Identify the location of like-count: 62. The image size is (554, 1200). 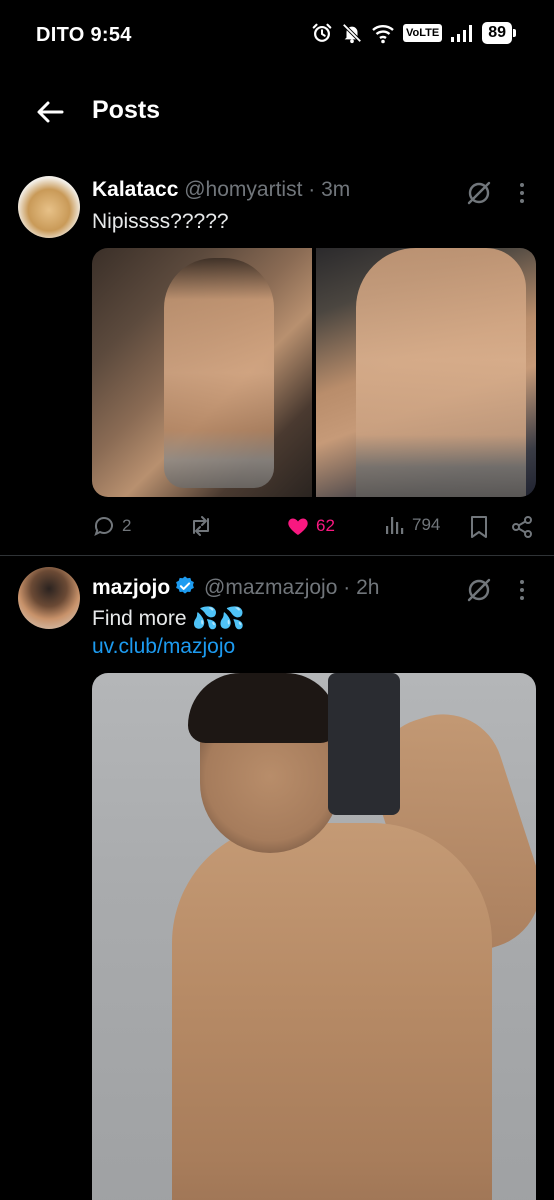
(325, 525).